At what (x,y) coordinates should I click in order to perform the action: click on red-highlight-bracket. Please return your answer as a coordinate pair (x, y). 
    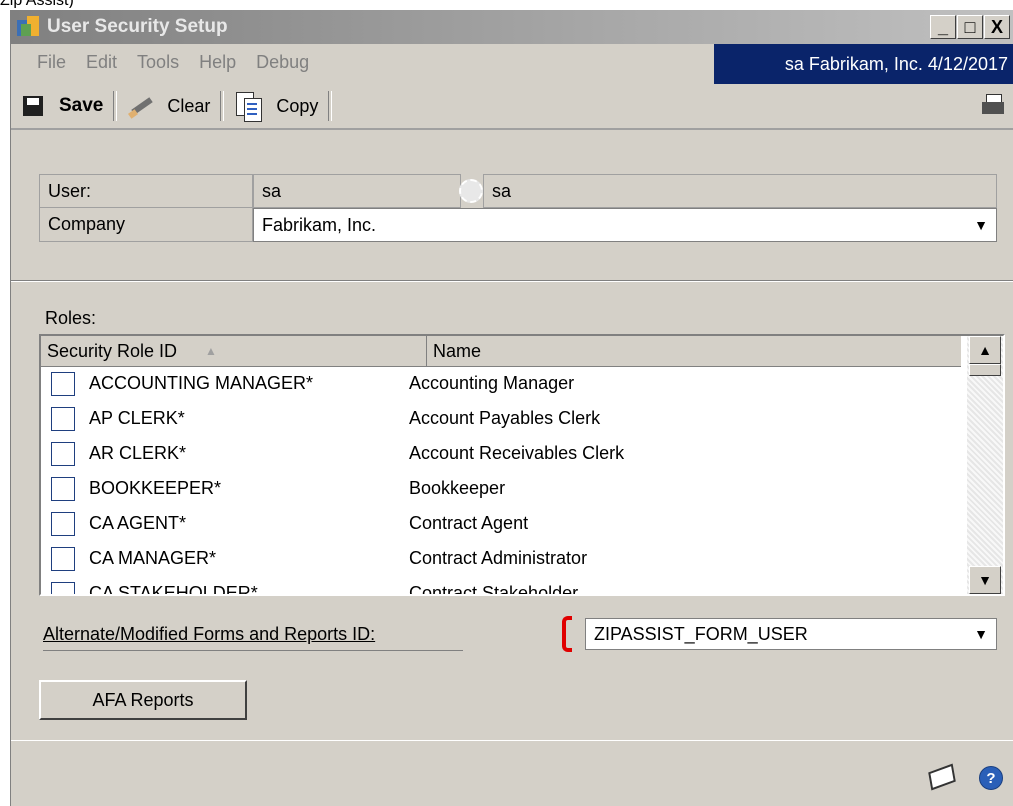
    Looking at the image, I should click on (567, 634).